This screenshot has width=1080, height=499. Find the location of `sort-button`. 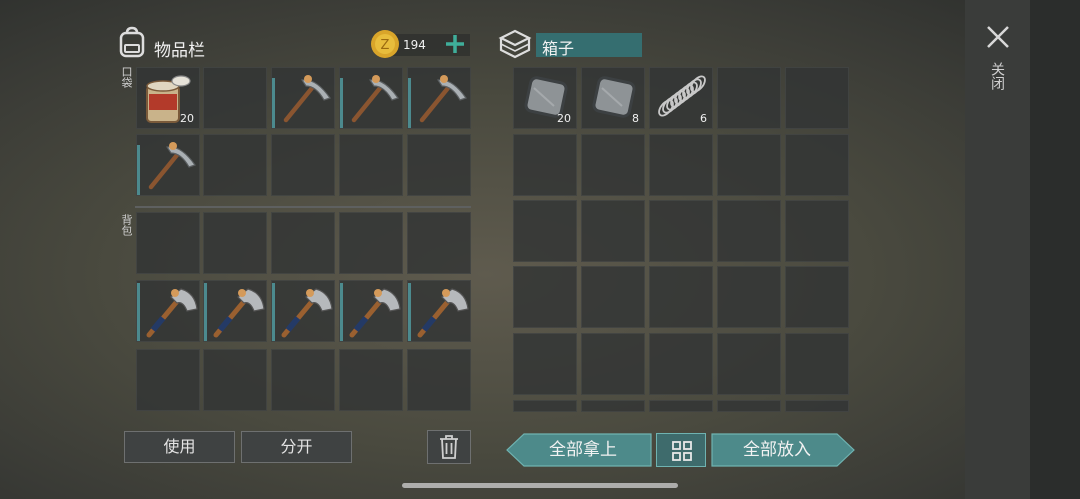

sort-button is located at coordinates (681, 450).